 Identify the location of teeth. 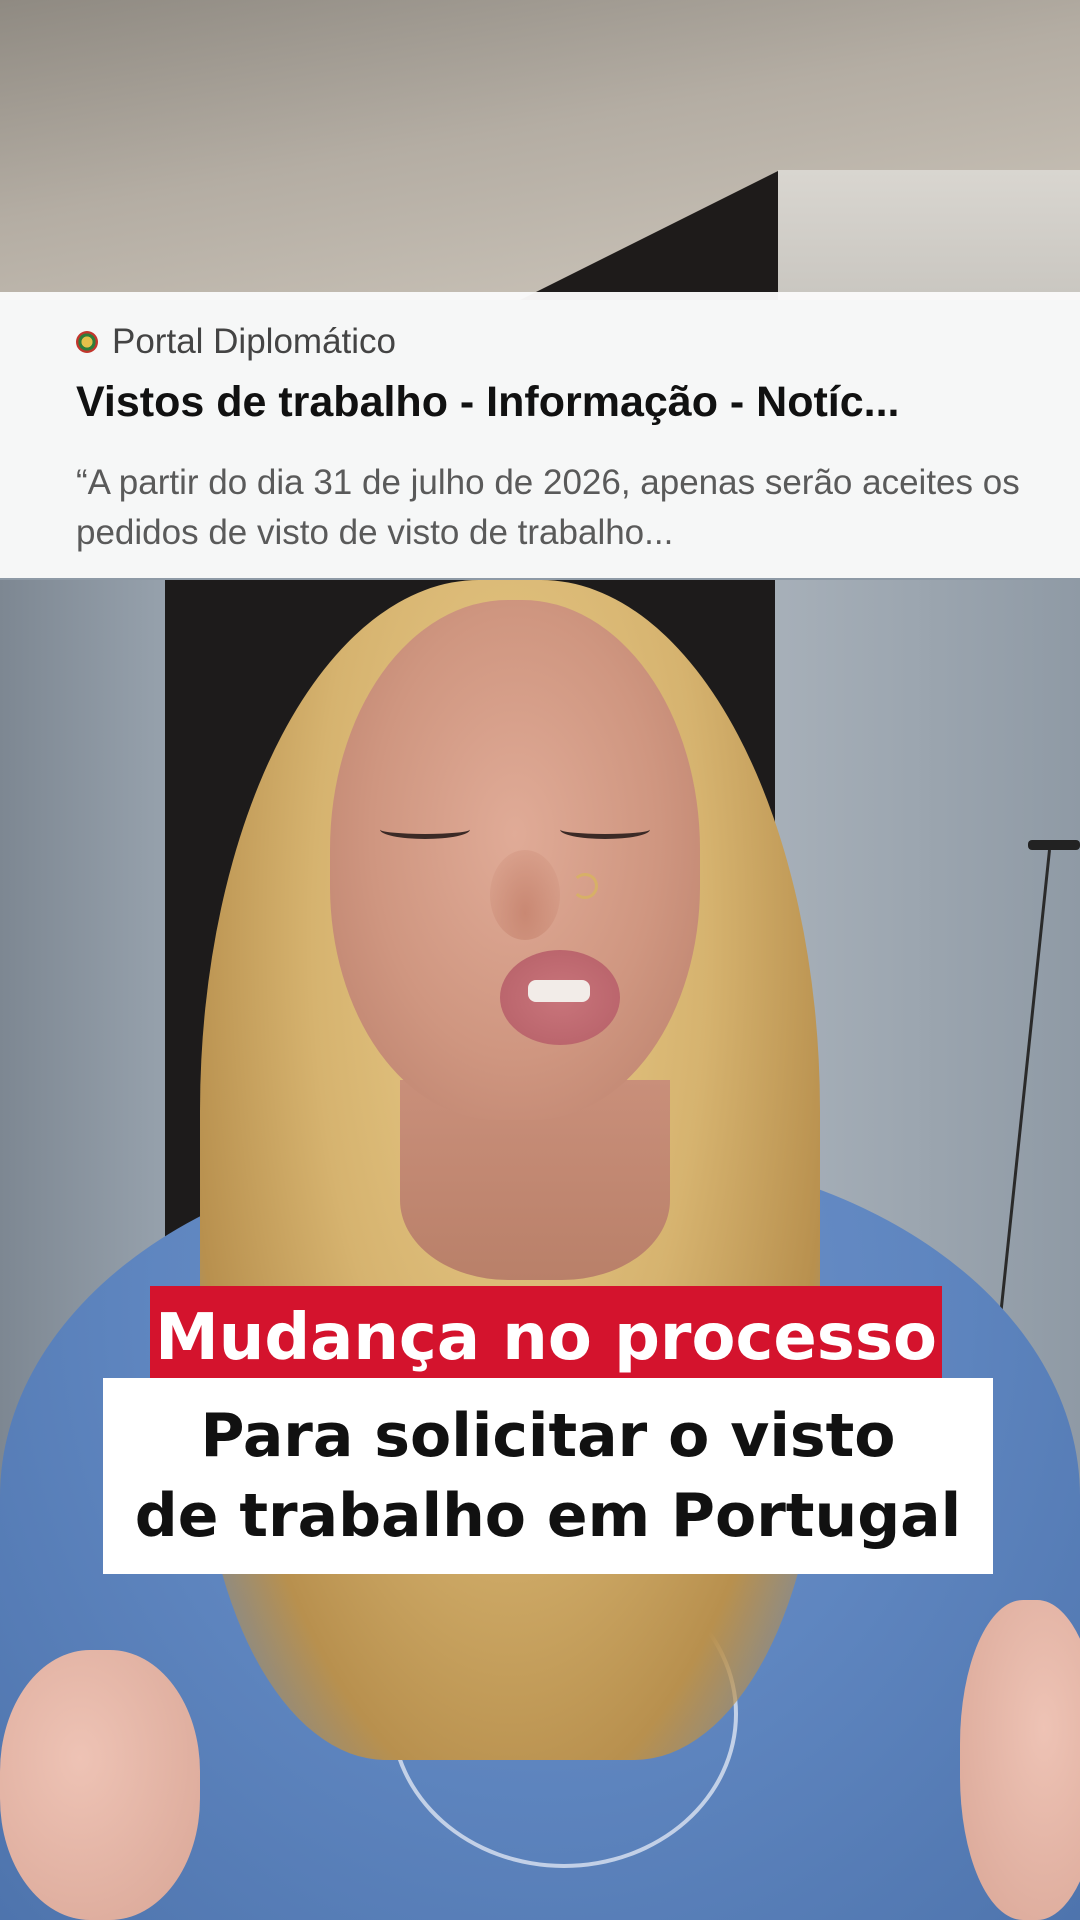
(559, 991).